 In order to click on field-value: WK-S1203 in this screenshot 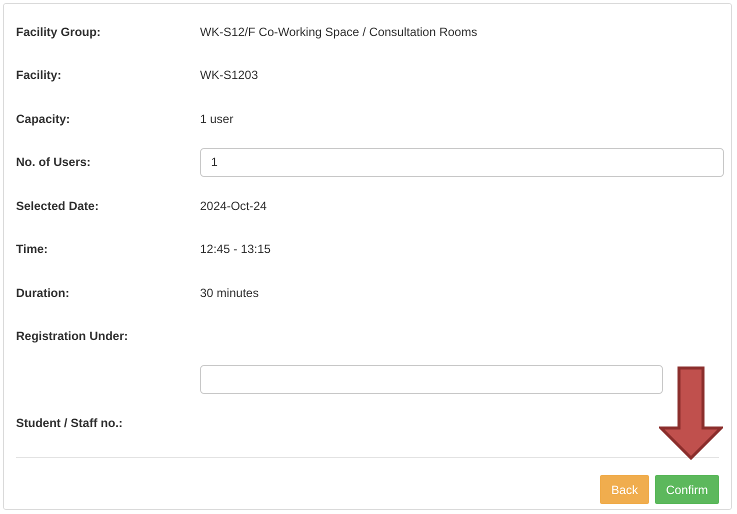, I will do `click(230, 75)`.